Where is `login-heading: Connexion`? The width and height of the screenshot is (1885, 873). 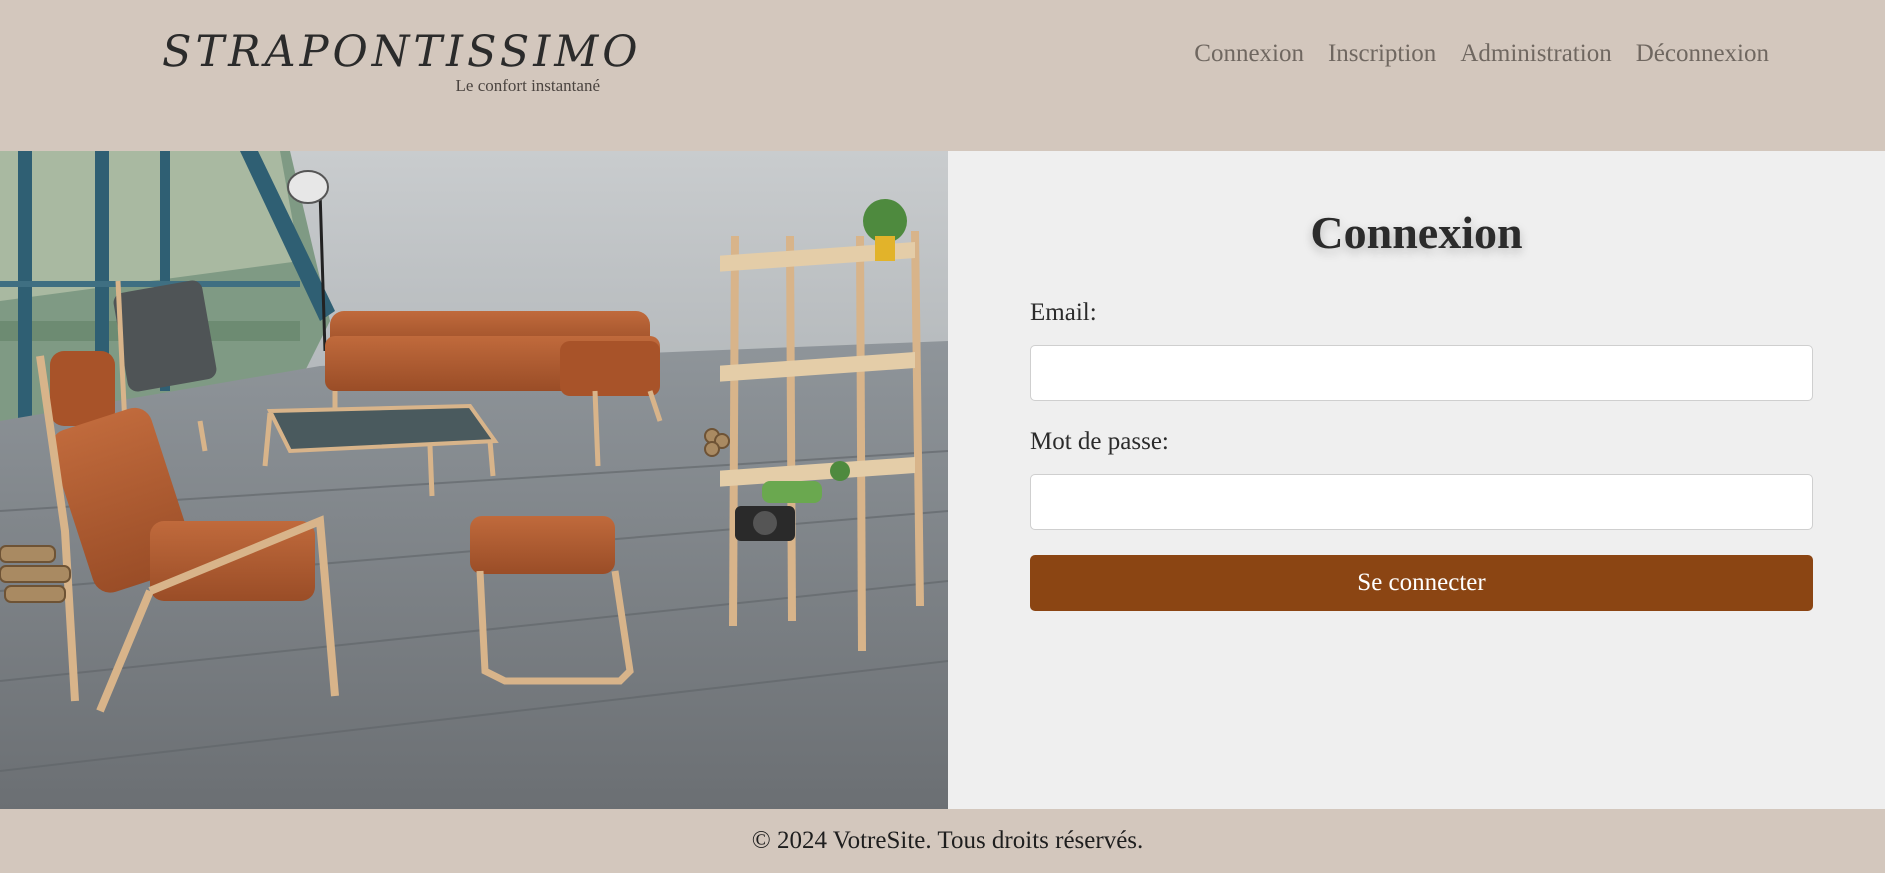 login-heading: Connexion is located at coordinates (1416, 232).